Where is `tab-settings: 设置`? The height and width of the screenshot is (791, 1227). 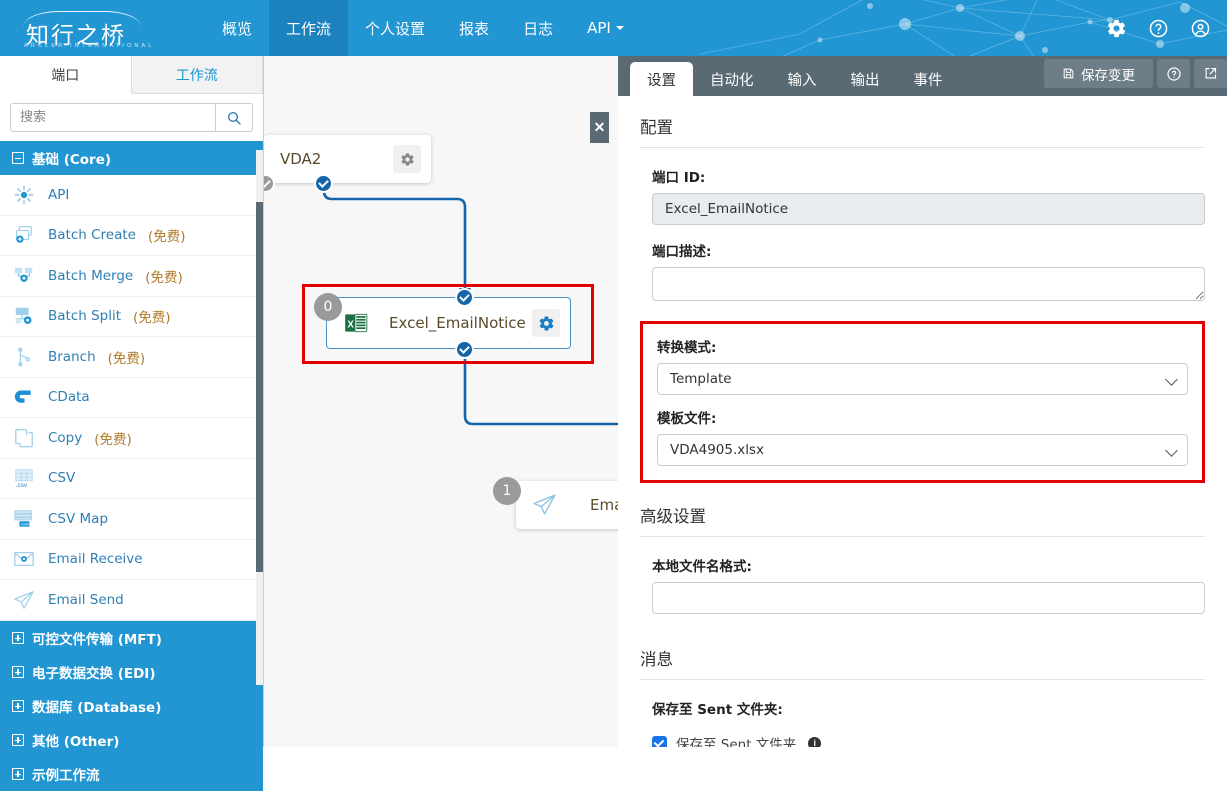
tab-settings: 设置 is located at coordinates (661, 79).